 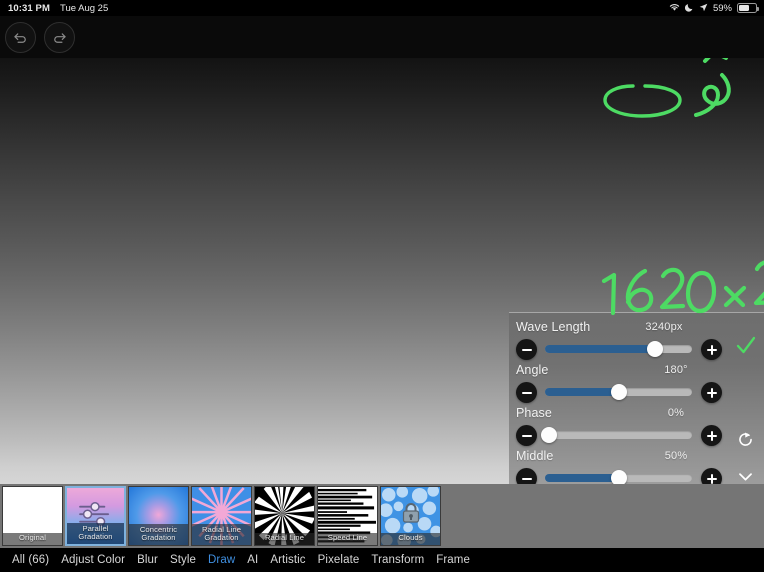 I want to click on tab-transform: Transform, so click(x=397, y=560).